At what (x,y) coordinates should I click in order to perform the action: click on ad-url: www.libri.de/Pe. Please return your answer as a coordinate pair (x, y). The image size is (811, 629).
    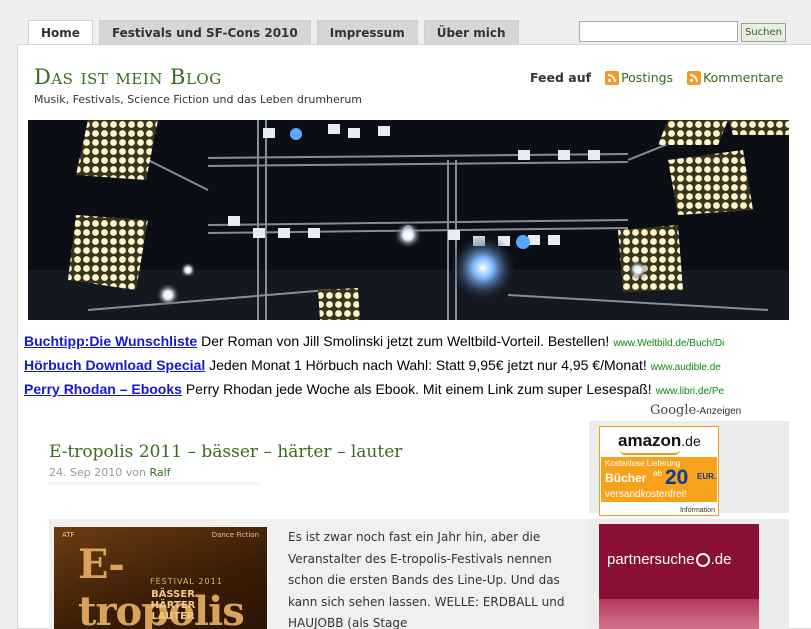
    Looking at the image, I should click on (690, 391).